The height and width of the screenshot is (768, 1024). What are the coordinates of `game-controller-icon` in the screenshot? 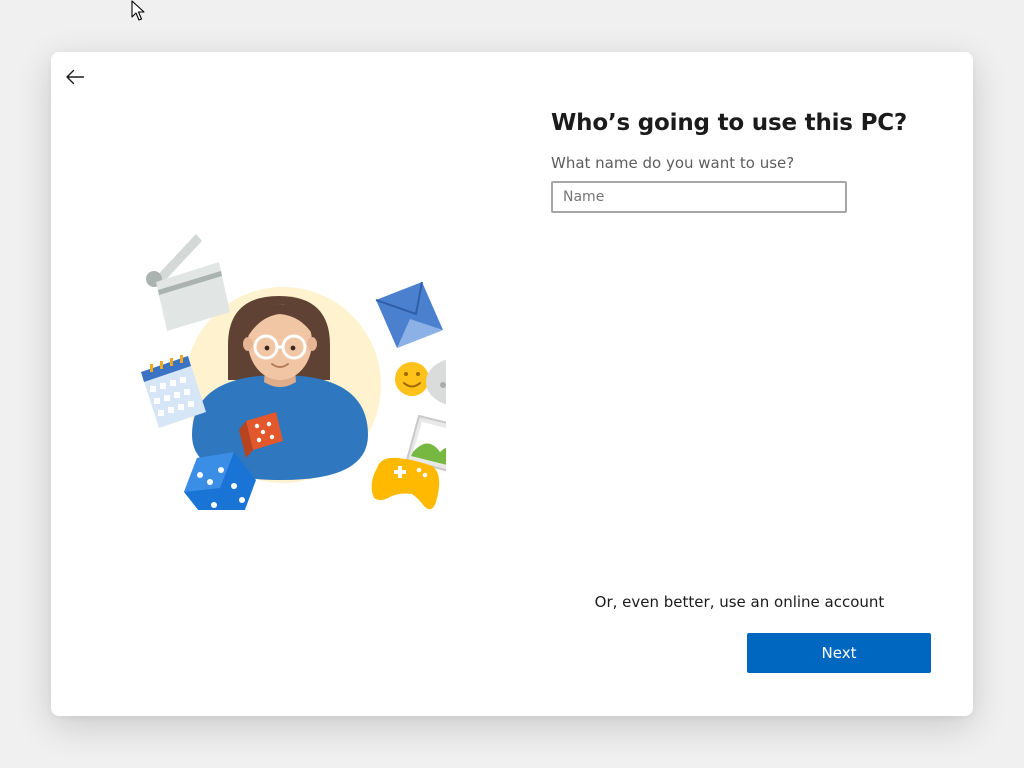 It's located at (405, 483).